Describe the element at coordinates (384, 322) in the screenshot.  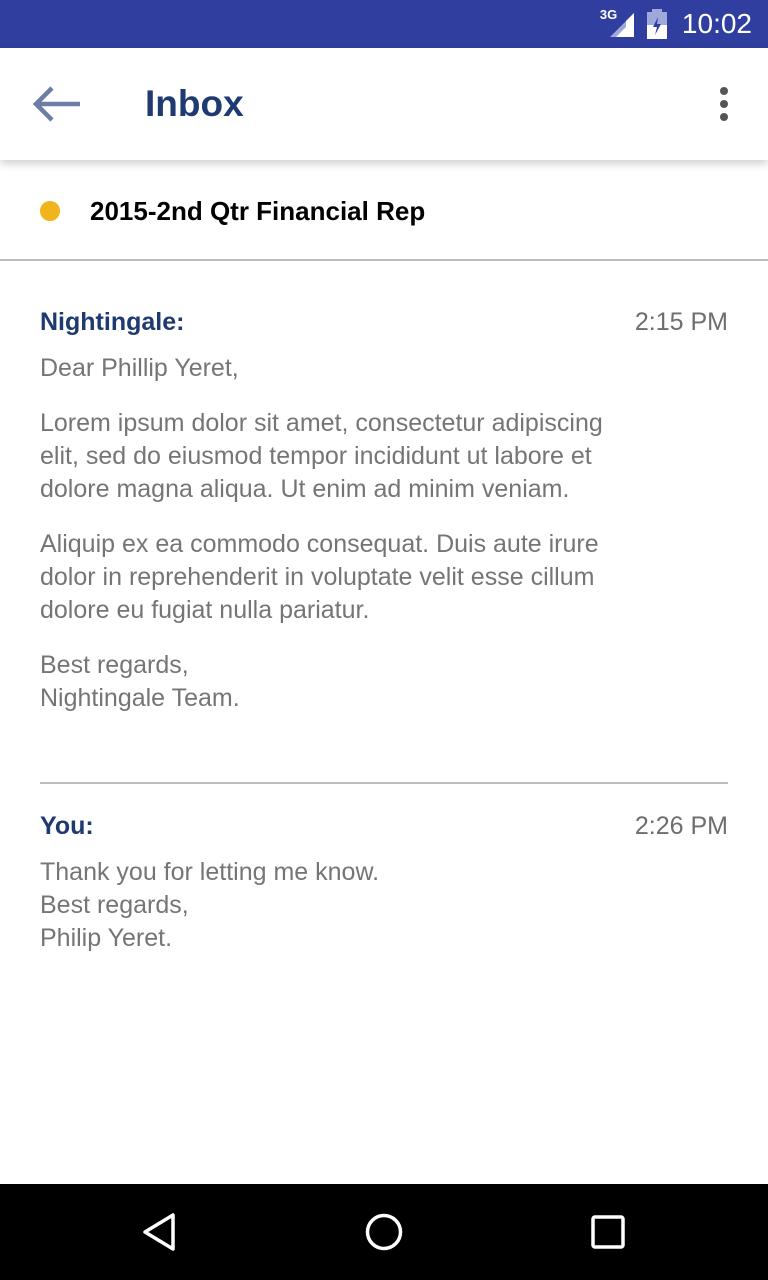
I see `message-header: Nightingale: 2:15 PM` at that location.